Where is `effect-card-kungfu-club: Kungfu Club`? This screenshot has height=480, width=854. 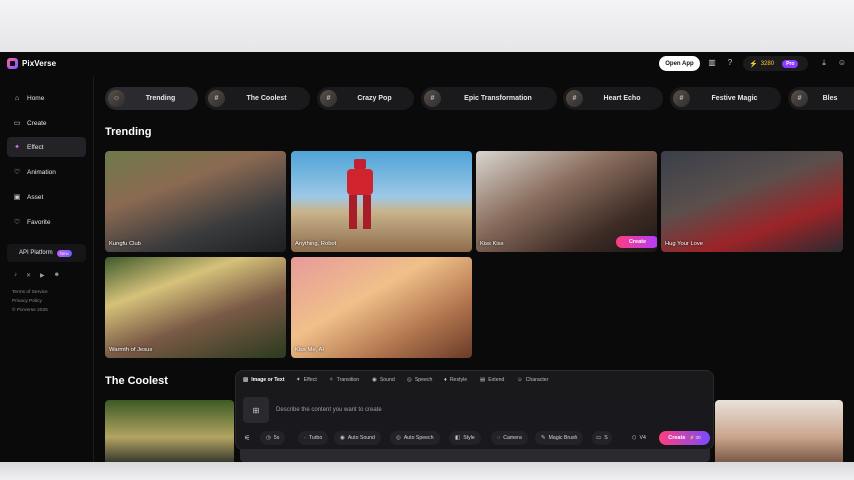
effect-card-kungfu-club: Kungfu Club is located at coordinates (195, 201).